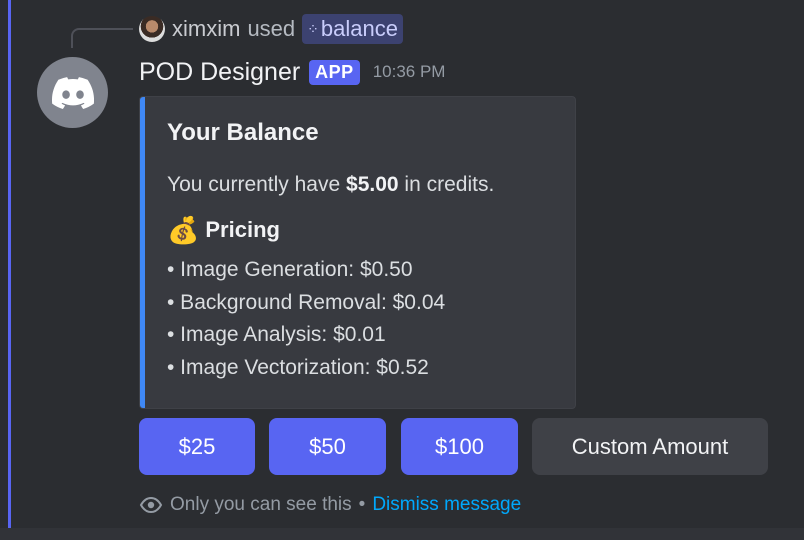 This screenshot has width=804, height=540. I want to click on list-item: • Image Generation: $0.50, so click(290, 269).